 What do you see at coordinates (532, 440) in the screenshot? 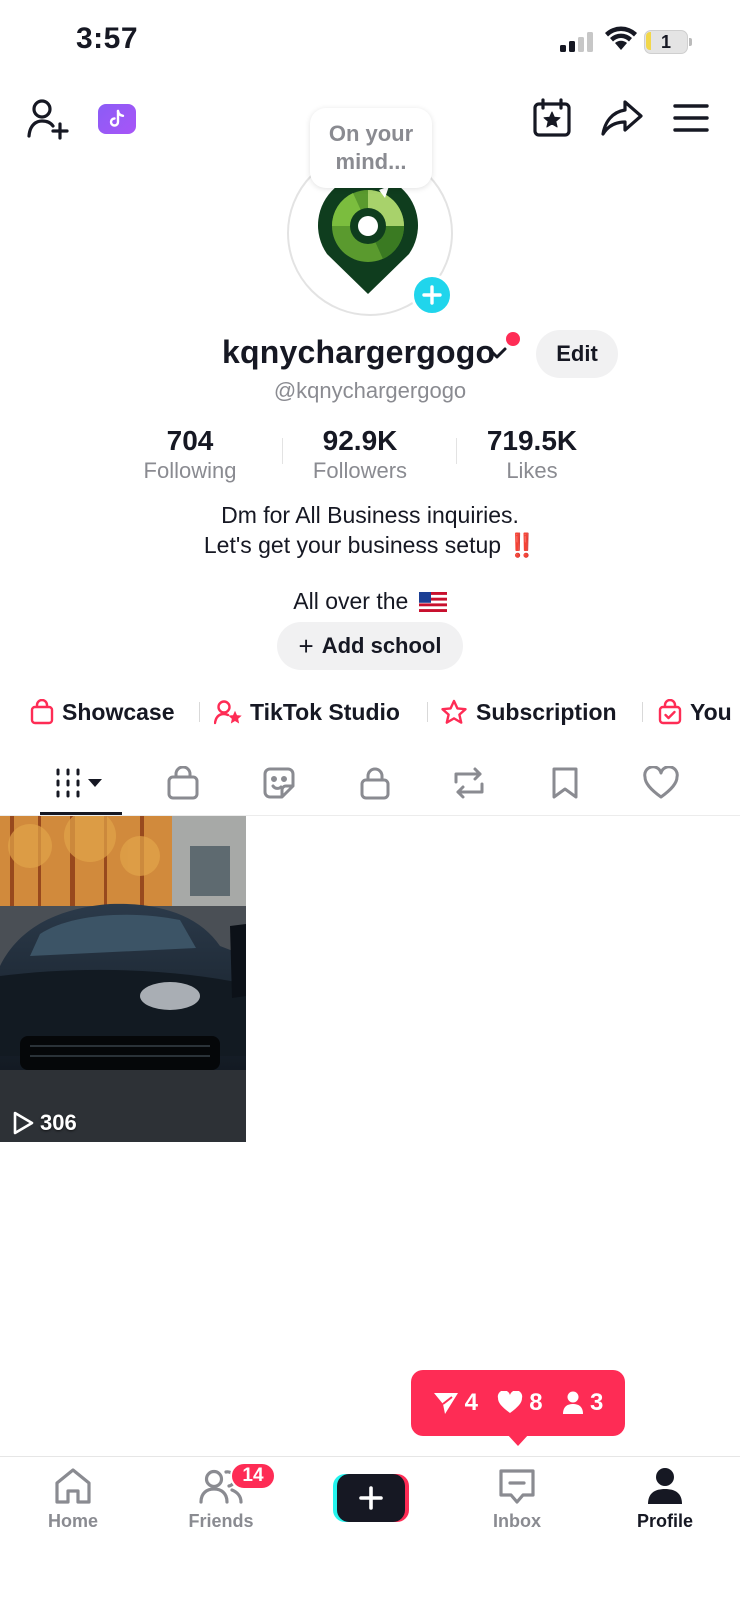
I see `stat-value: 719.5K` at bounding box center [532, 440].